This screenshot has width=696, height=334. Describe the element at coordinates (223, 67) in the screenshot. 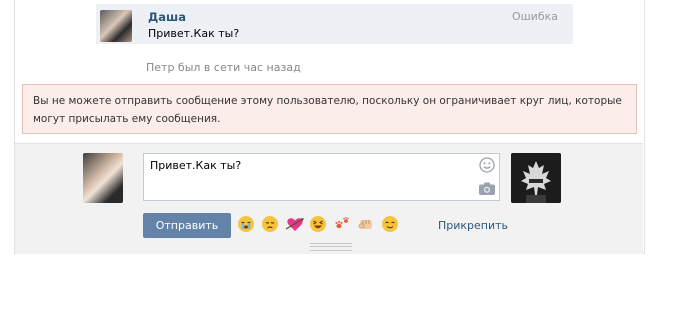

I see `last-seen-text: Петр был в сети час назад` at that location.